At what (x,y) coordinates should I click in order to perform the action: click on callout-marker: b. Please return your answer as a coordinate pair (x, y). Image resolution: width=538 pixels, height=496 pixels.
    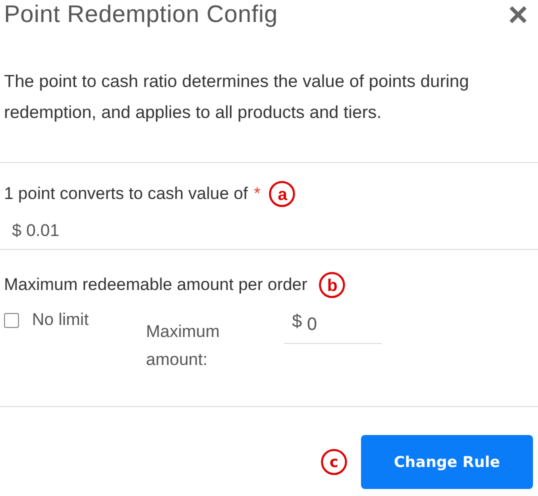
    Looking at the image, I should click on (332, 285).